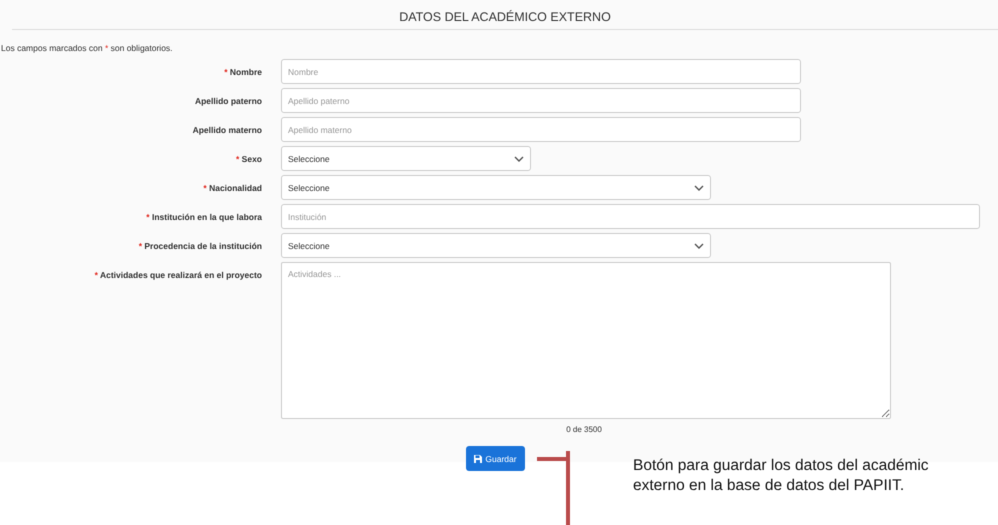 This screenshot has height=525, width=998. What do you see at coordinates (781, 476) in the screenshot?
I see `annotation-text: Botón para guardar los datos del académic externo en la base de datos del PAPIIT.` at bounding box center [781, 476].